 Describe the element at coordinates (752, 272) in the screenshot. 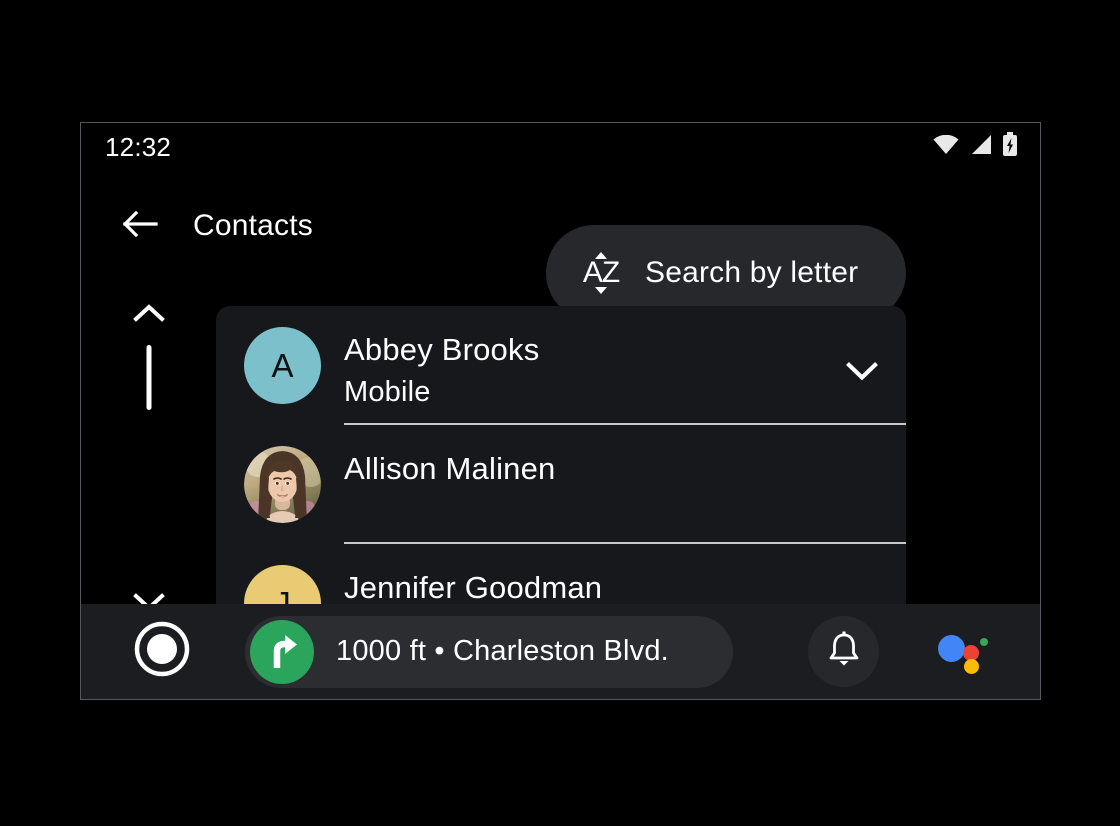

I see `search-by-letter-label: Search by letter` at that location.